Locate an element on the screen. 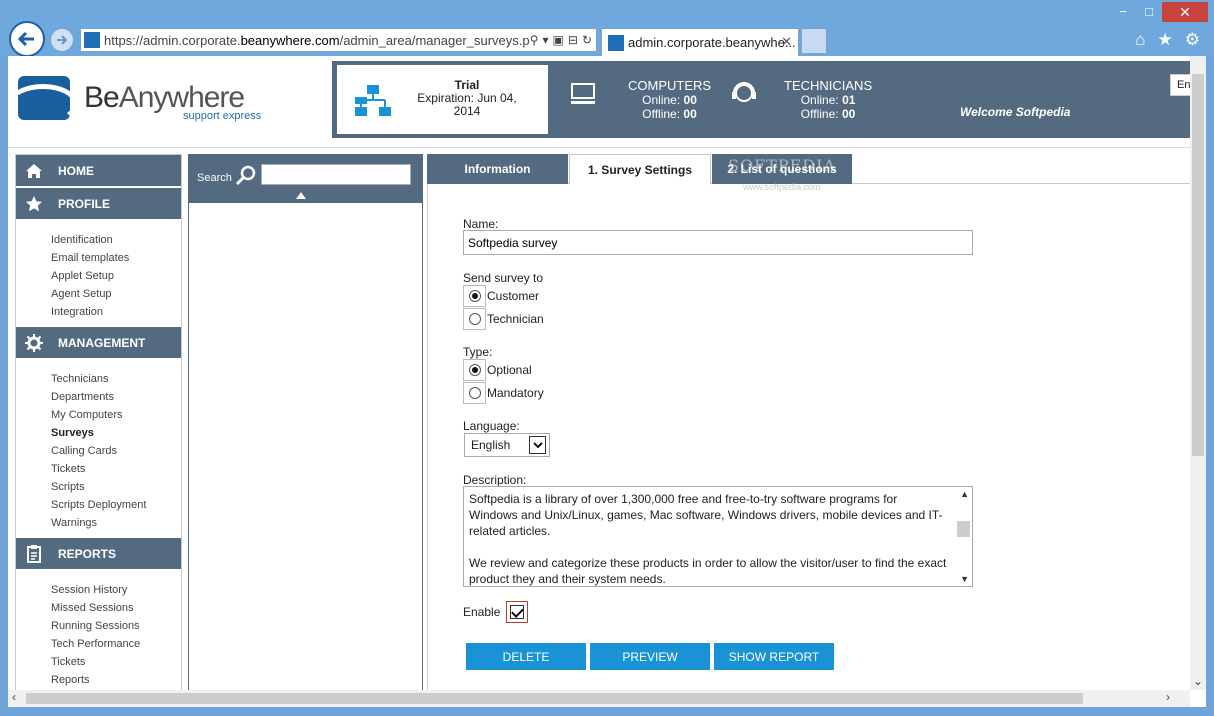  horizontal-scroll-thumb is located at coordinates (554, 698).